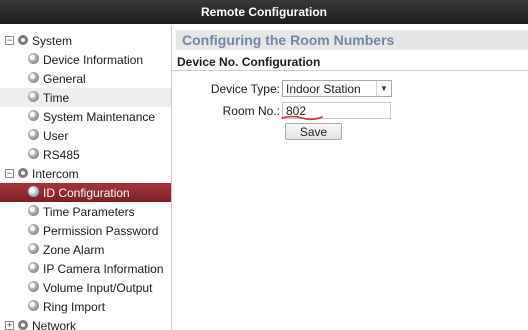 The image size is (528, 330). I want to click on expand-toggle: +, so click(9, 325).